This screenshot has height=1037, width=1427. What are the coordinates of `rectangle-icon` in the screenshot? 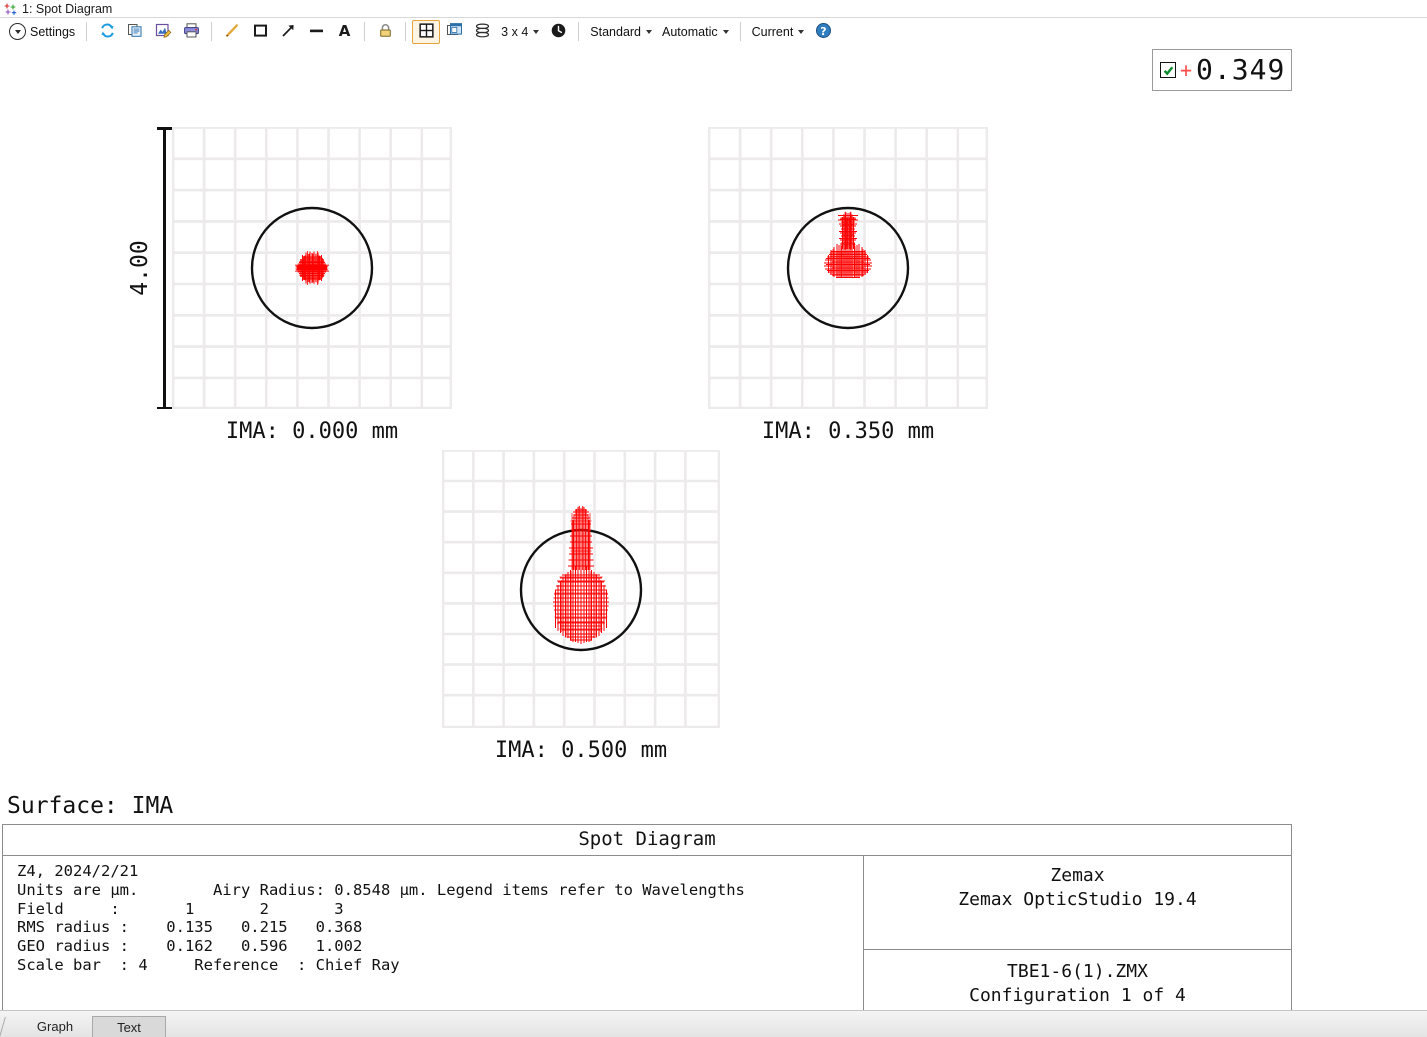 It's located at (260, 32).